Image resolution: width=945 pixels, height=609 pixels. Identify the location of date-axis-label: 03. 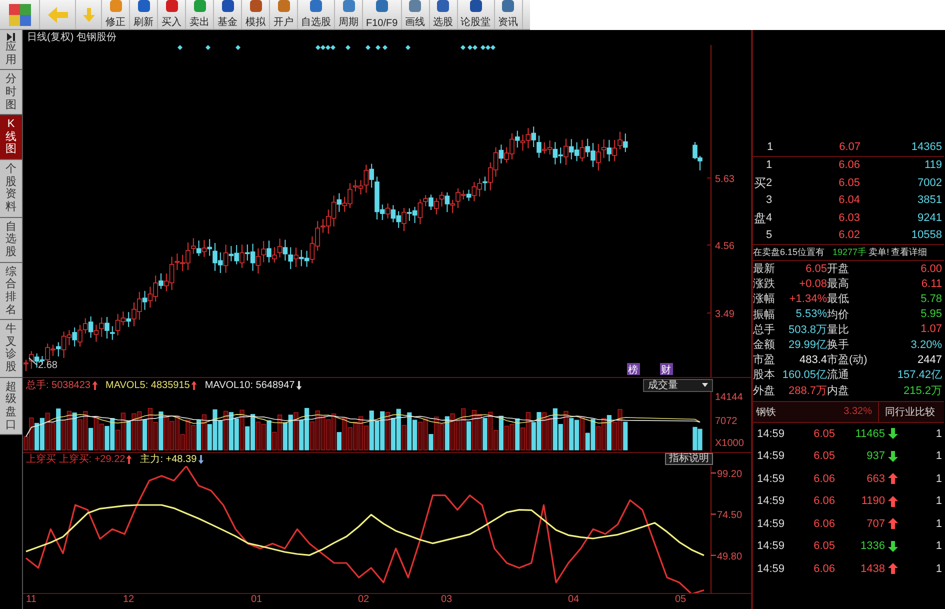
(446, 600).